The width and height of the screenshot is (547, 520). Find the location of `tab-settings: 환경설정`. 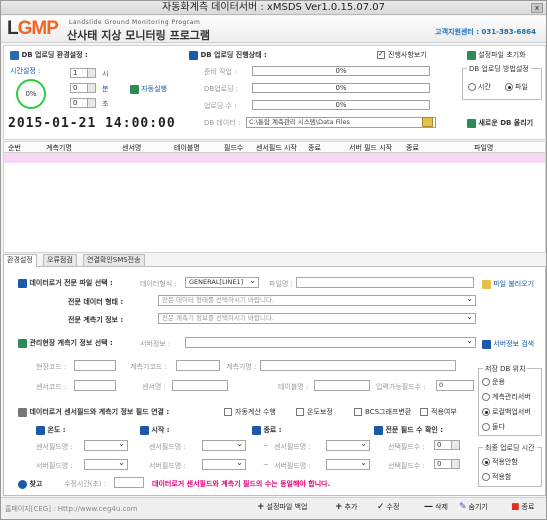

tab-settings: 환경설정 is located at coordinates (20, 260).